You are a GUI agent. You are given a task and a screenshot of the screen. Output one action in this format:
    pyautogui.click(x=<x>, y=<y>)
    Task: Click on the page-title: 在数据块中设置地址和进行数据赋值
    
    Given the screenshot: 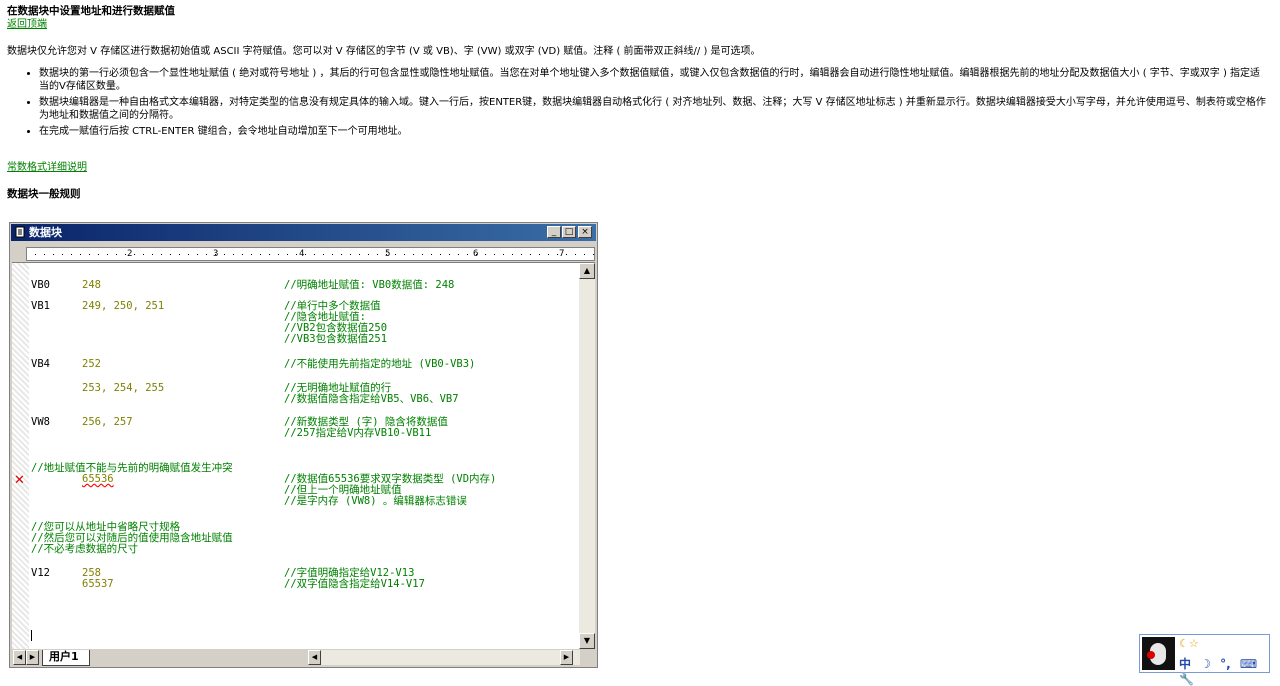 What is the action you would take?
    pyautogui.click(x=91, y=11)
    